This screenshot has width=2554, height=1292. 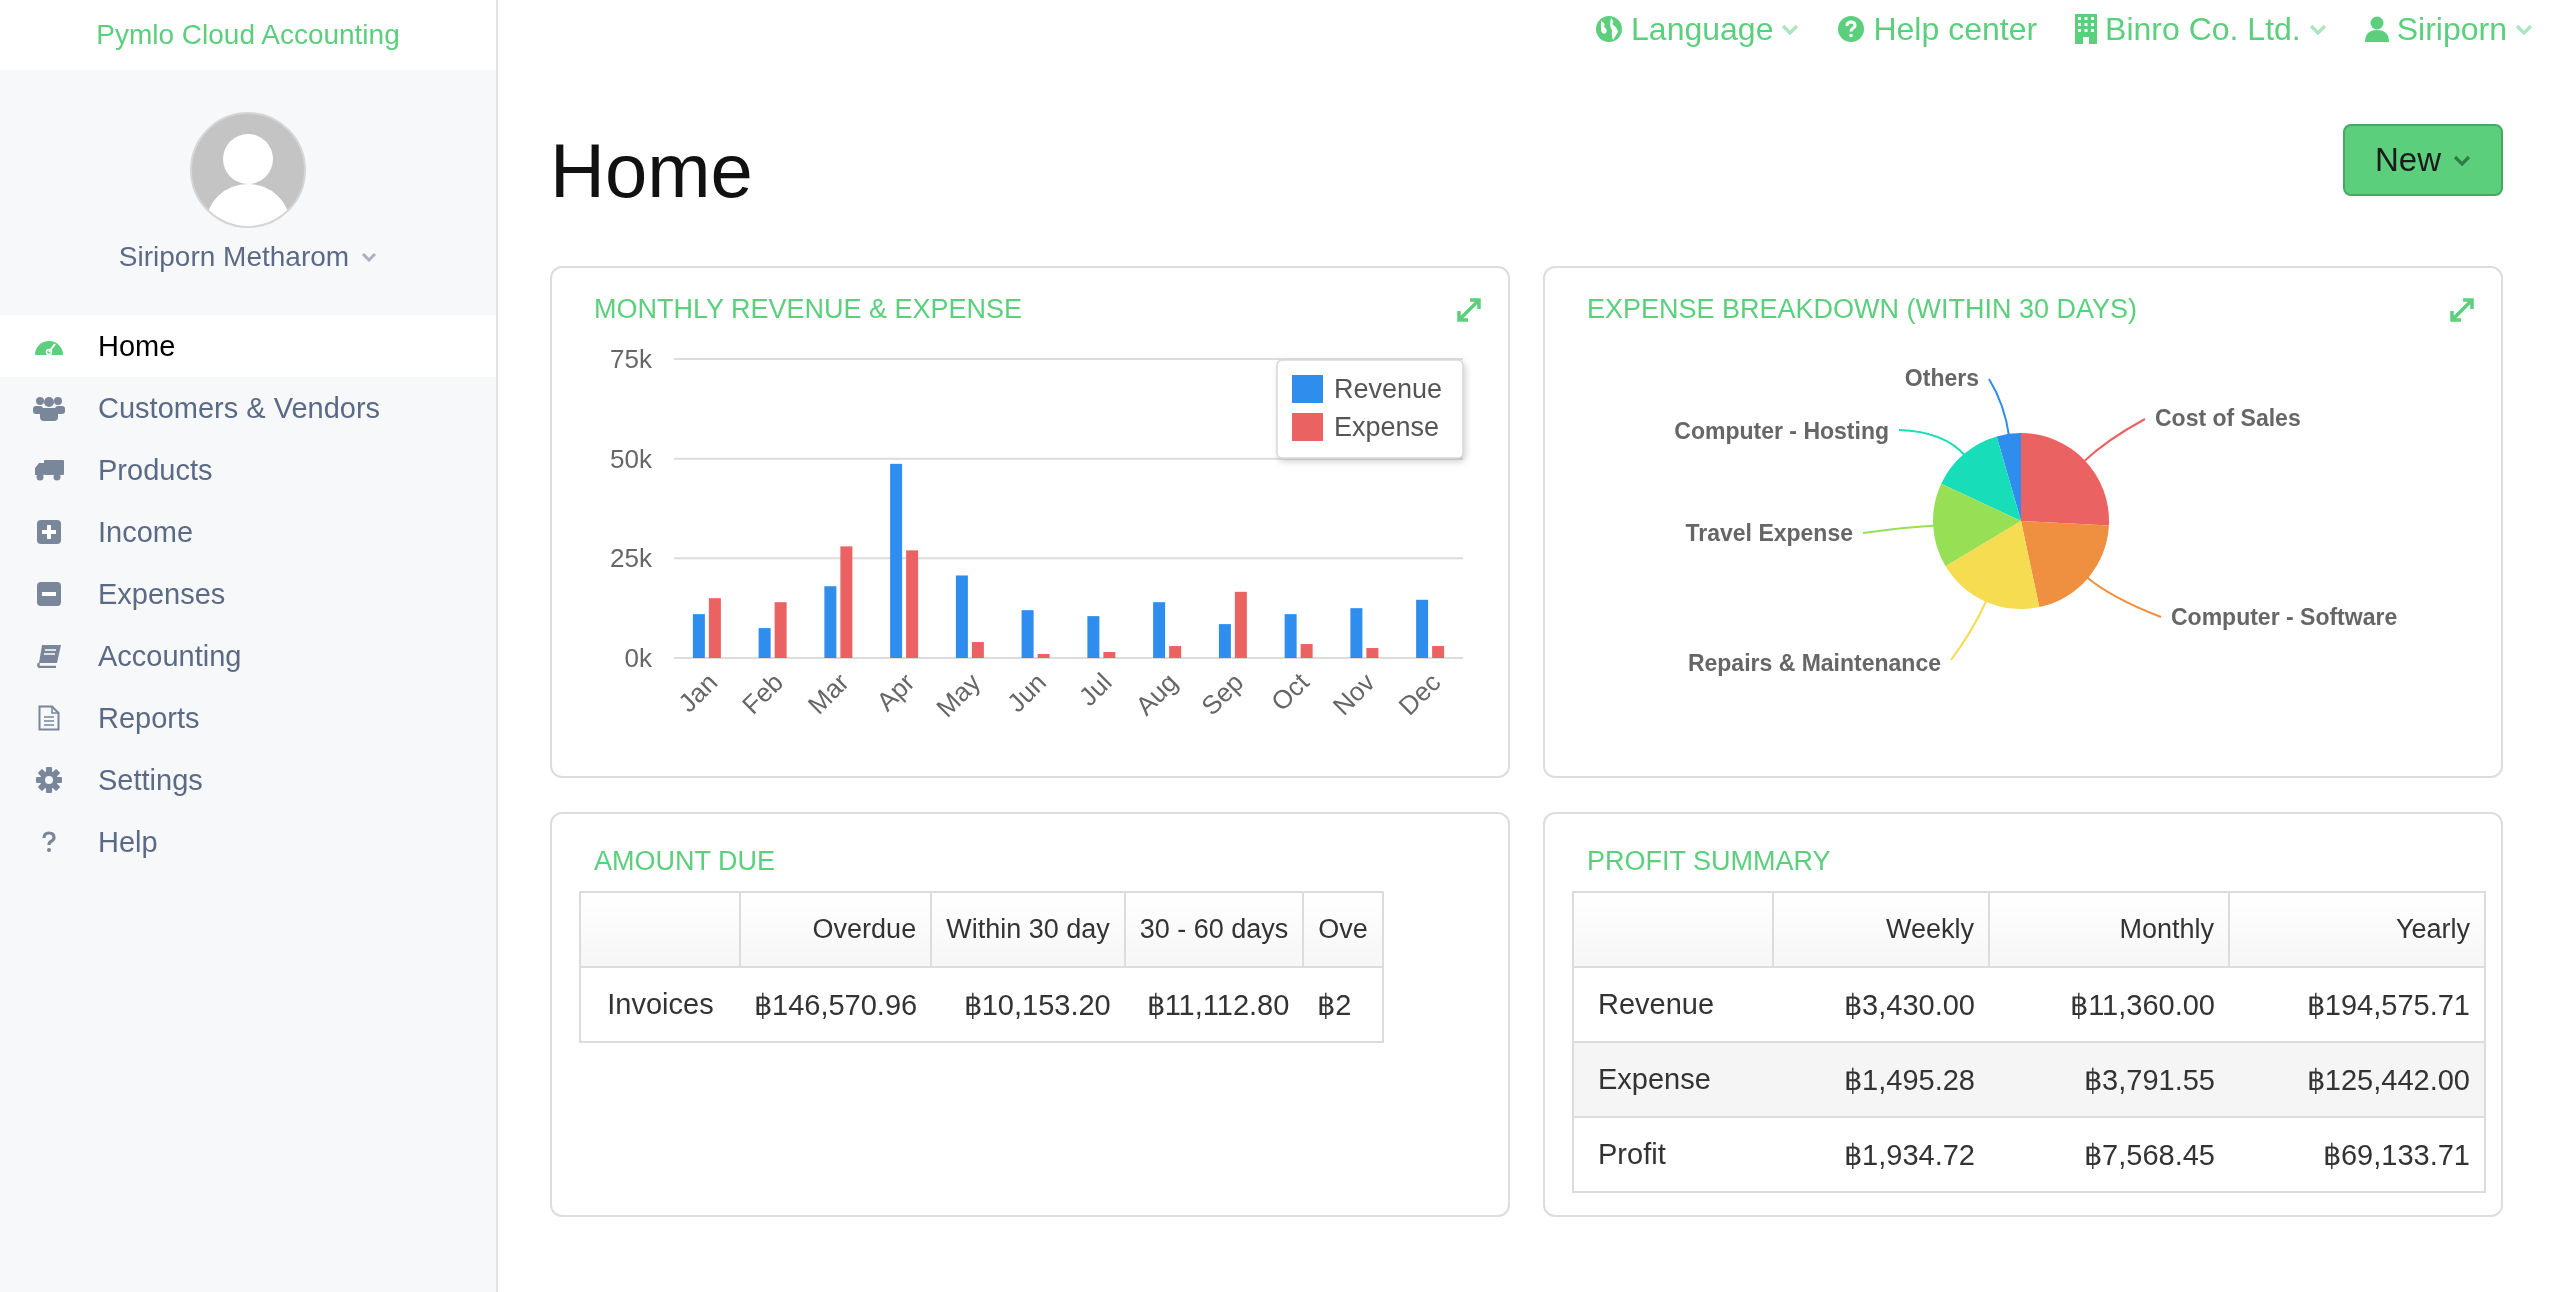 I want to click on x-tick-label: May, so click(x=958, y=695).